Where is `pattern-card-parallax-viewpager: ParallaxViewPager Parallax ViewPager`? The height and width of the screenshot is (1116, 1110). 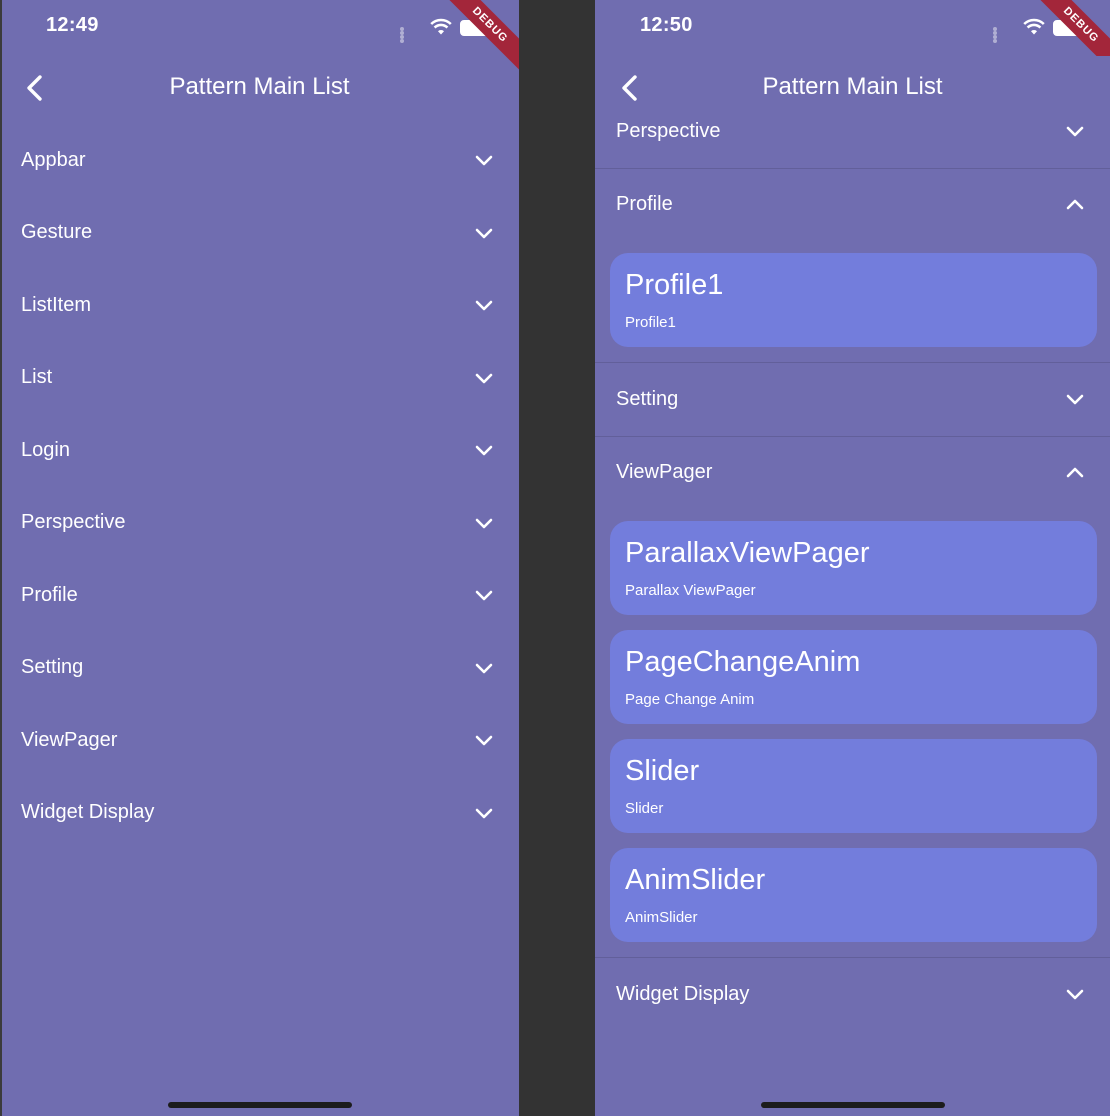 pattern-card-parallax-viewpager: ParallaxViewPager Parallax ViewPager is located at coordinates (853, 568).